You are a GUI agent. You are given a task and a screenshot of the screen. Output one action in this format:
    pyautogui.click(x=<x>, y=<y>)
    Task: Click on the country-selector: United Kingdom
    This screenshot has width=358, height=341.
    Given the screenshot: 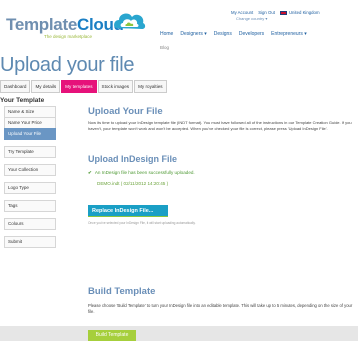 What is the action you would take?
    pyautogui.click(x=299, y=12)
    